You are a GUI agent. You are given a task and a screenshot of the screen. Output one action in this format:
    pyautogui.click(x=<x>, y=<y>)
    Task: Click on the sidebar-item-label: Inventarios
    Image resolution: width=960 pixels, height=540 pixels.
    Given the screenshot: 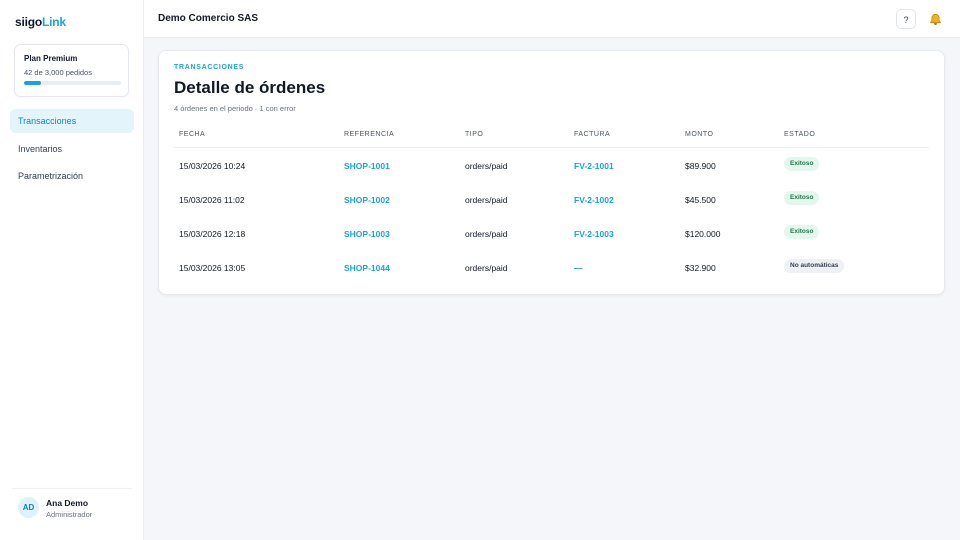 What is the action you would take?
    pyautogui.click(x=40, y=149)
    